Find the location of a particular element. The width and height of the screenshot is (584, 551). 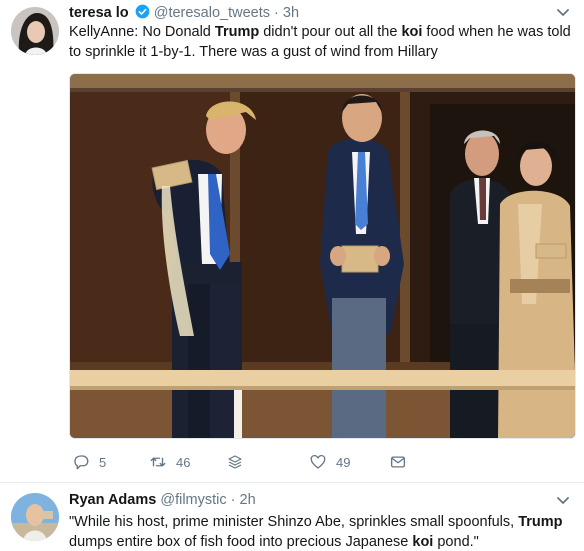

tweet-header: Ryan Adams @filmystic · 2h is located at coordinates (162, 500).